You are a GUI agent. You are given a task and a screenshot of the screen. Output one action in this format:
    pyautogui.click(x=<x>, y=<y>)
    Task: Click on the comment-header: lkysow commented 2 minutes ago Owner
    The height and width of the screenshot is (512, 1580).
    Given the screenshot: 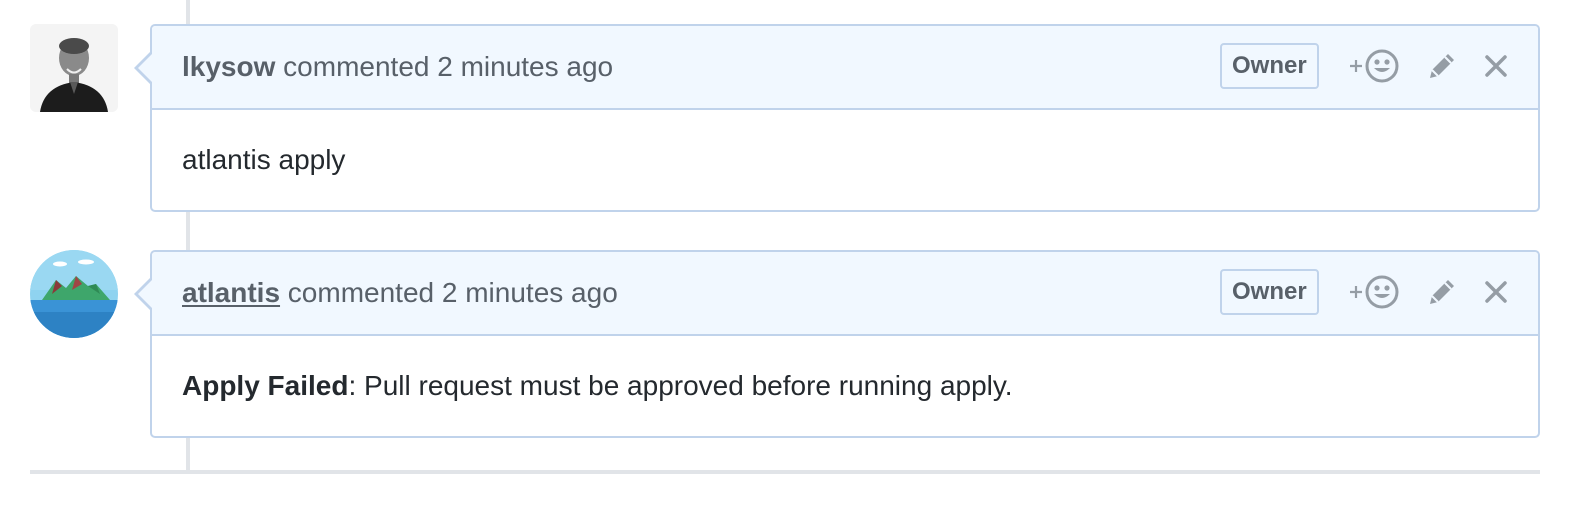 What is the action you would take?
    pyautogui.click(x=845, y=68)
    